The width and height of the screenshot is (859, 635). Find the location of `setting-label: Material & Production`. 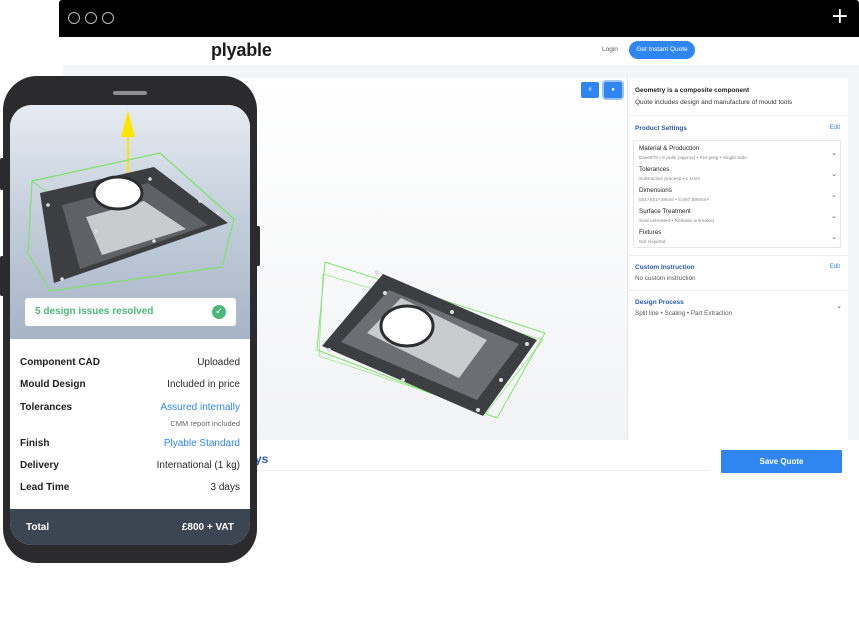

setting-label: Material & Production is located at coordinates (669, 148).